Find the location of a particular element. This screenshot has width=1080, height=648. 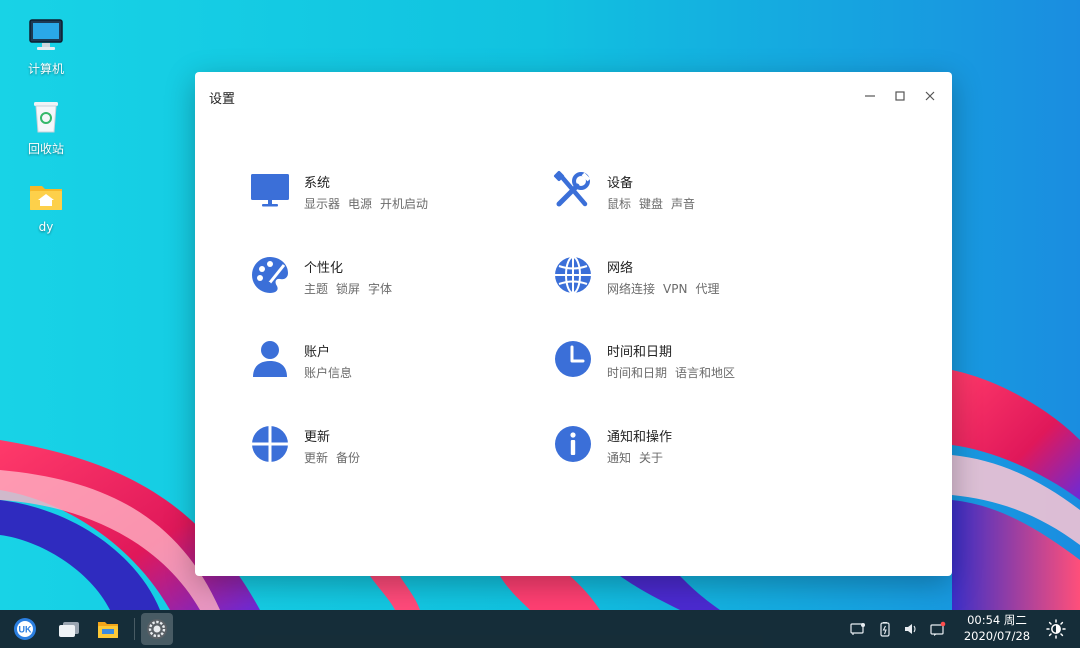

start-menu-button: UK is located at coordinates (25, 629).